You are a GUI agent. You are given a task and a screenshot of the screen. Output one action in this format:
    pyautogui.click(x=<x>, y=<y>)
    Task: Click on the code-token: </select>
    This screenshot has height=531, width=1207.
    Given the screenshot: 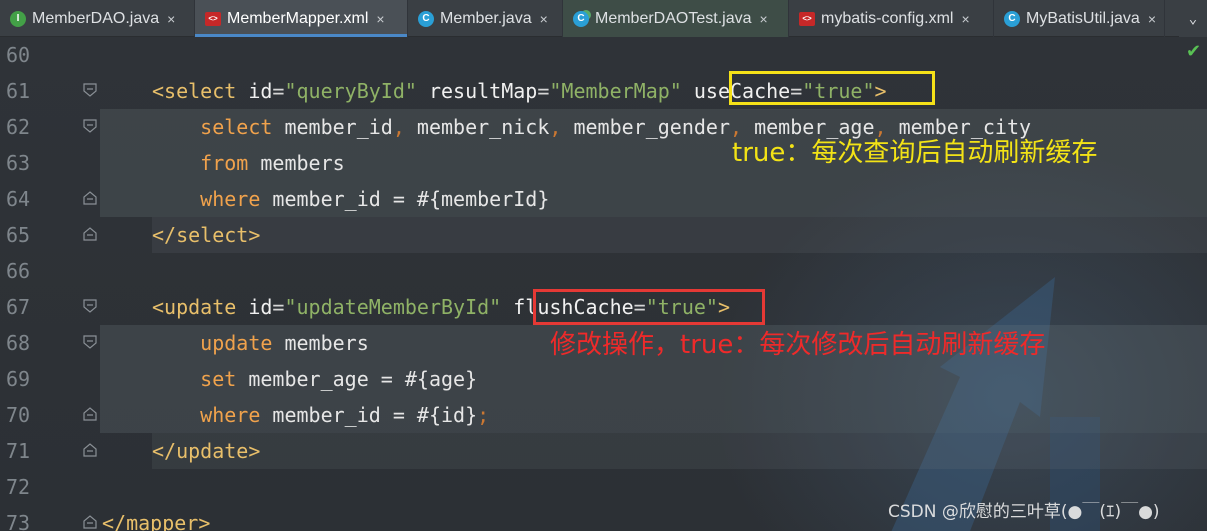 What is the action you would take?
    pyautogui.click(x=206, y=235)
    